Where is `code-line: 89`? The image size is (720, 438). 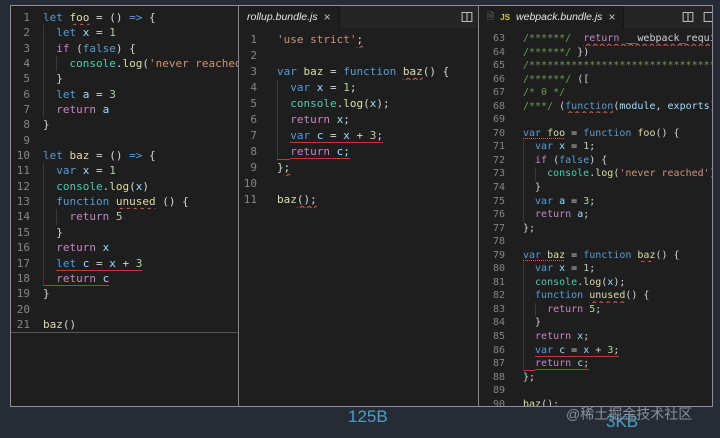
code-line: 89 is located at coordinates (498, 391).